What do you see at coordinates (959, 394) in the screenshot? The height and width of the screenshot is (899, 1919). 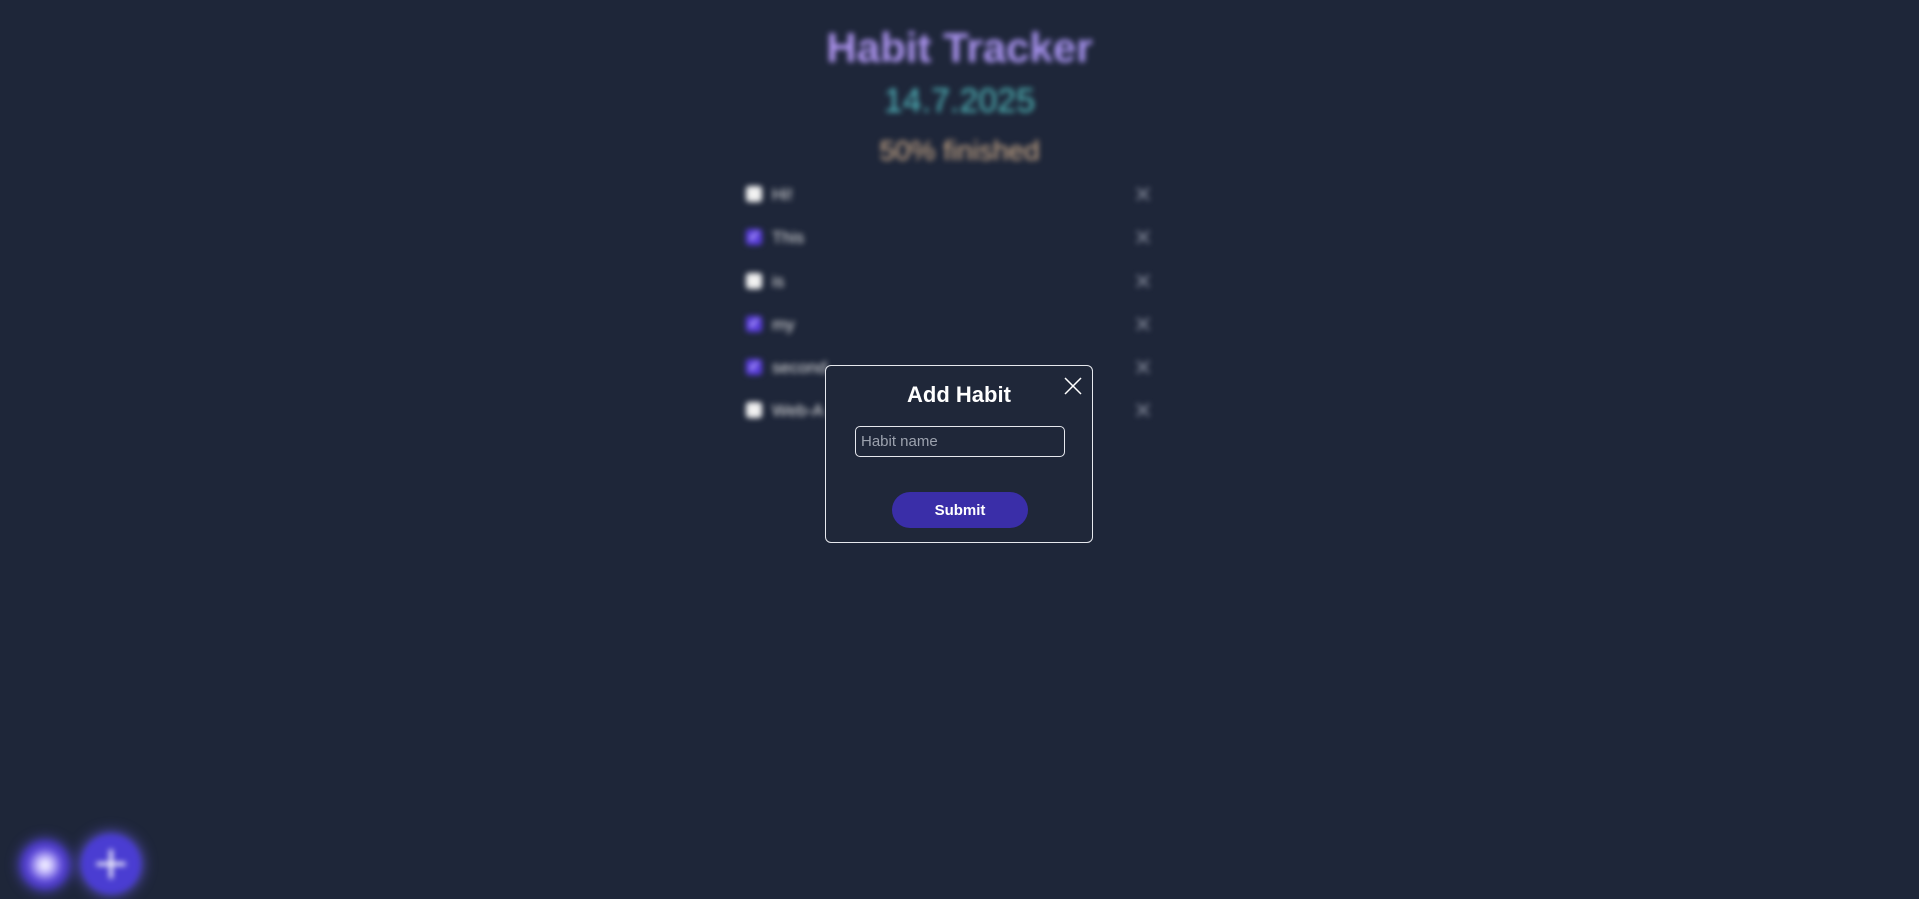 I see `dialog-title: Add Habit` at bounding box center [959, 394].